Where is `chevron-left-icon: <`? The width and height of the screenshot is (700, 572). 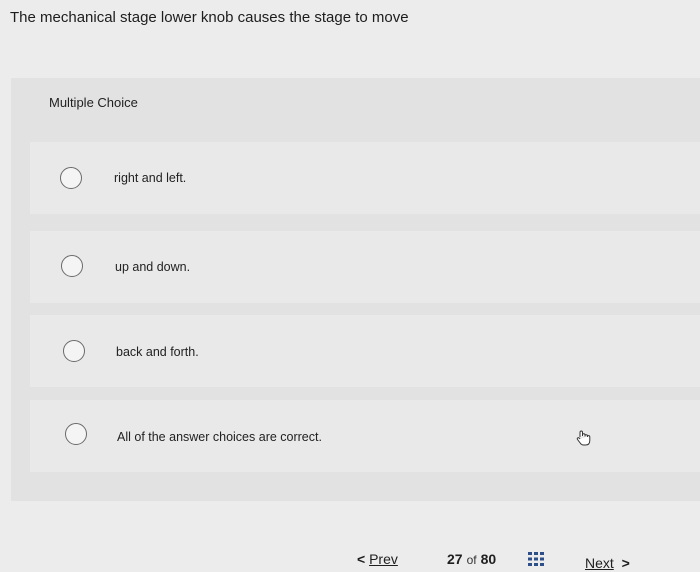 chevron-left-icon: < is located at coordinates (361, 559).